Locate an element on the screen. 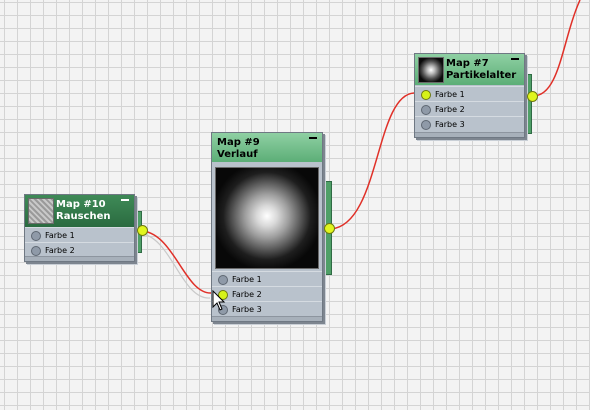 Image resolution: width=590 pixels, height=410 pixels. wire-map7-to-offscreen is located at coordinates (556, 48).